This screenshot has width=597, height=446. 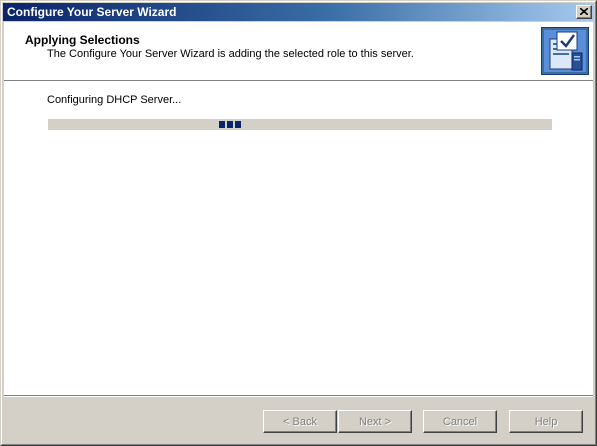 I want to click on cancel-button: Cancel, so click(x=460, y=421).